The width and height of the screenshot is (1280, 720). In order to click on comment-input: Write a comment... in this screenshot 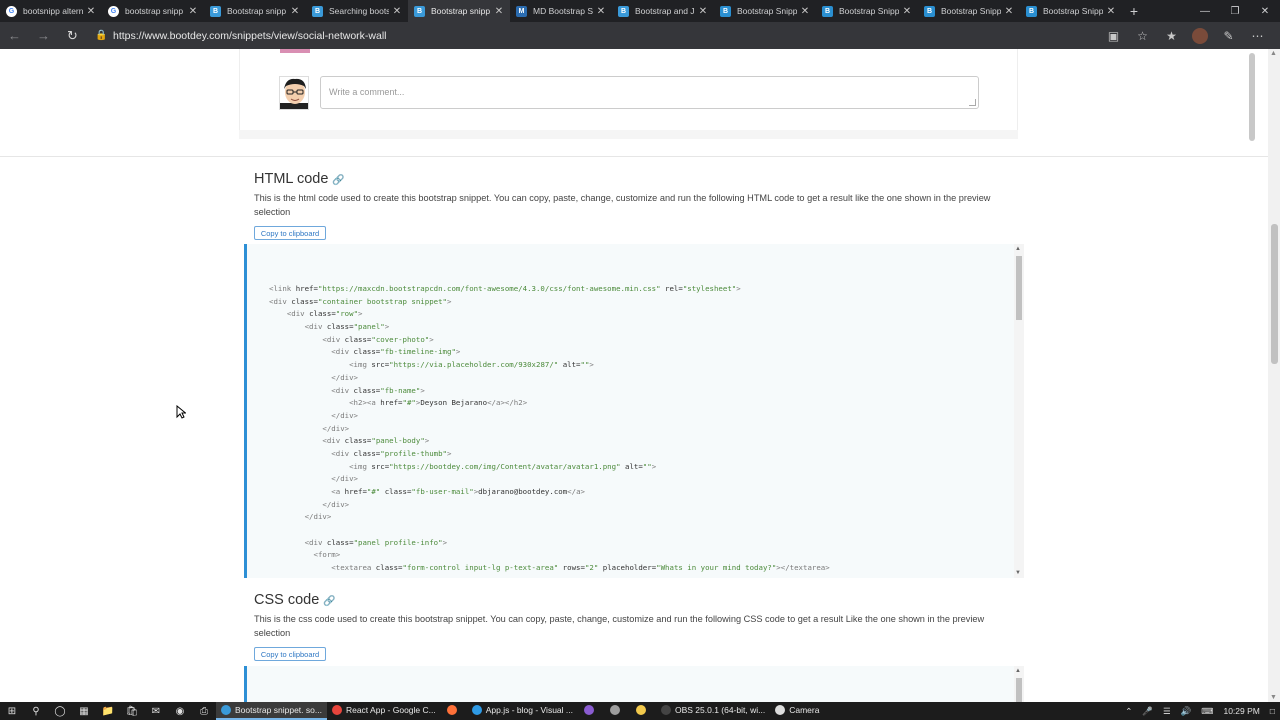, I will do `click(649, 92)`.